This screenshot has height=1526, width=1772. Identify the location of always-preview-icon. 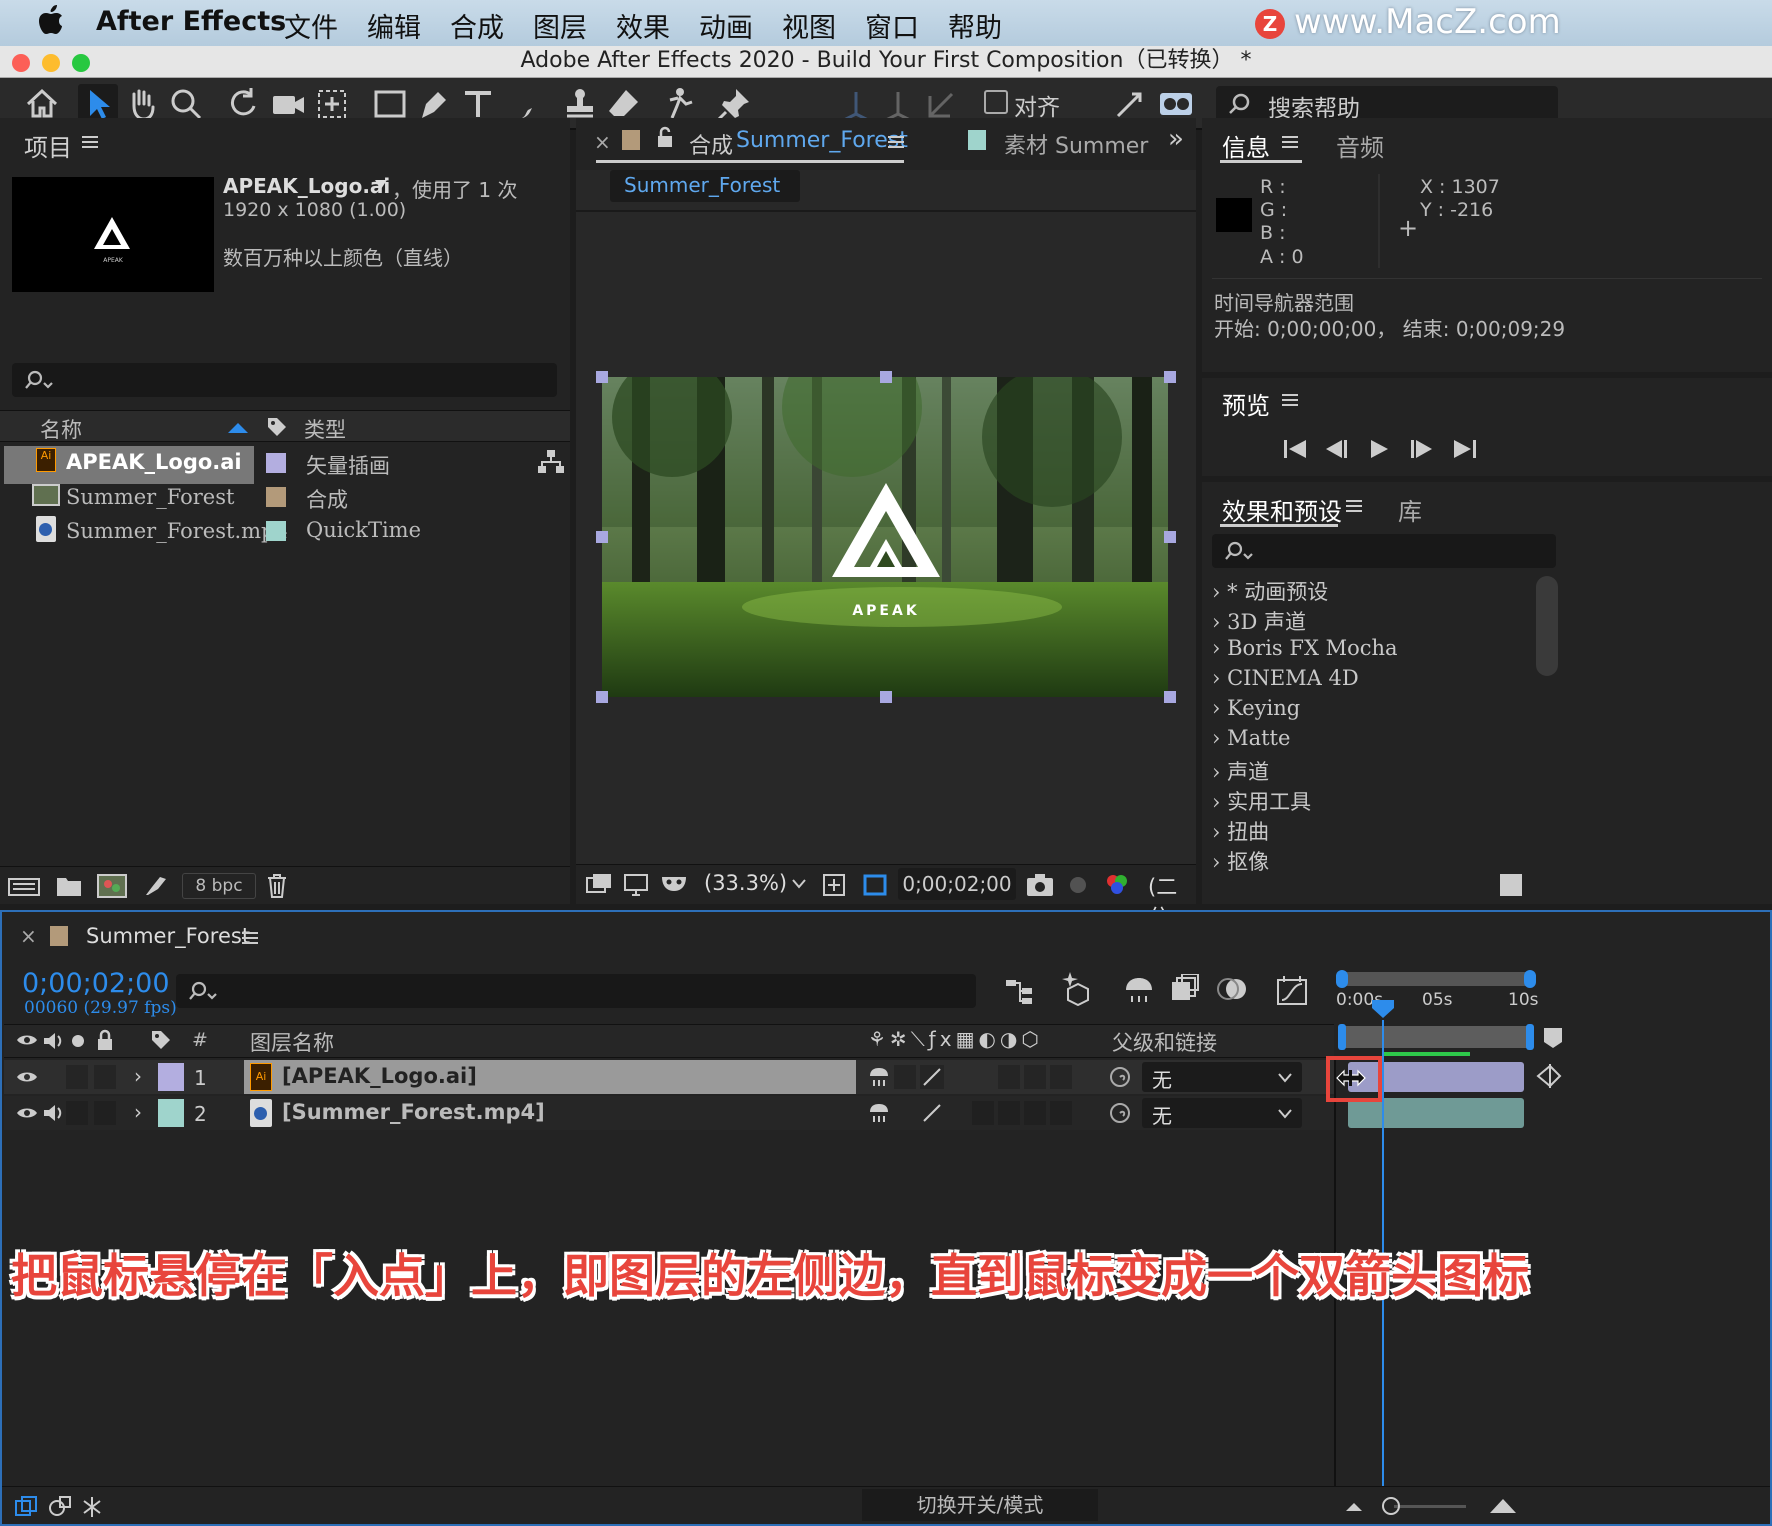
(599, 885).